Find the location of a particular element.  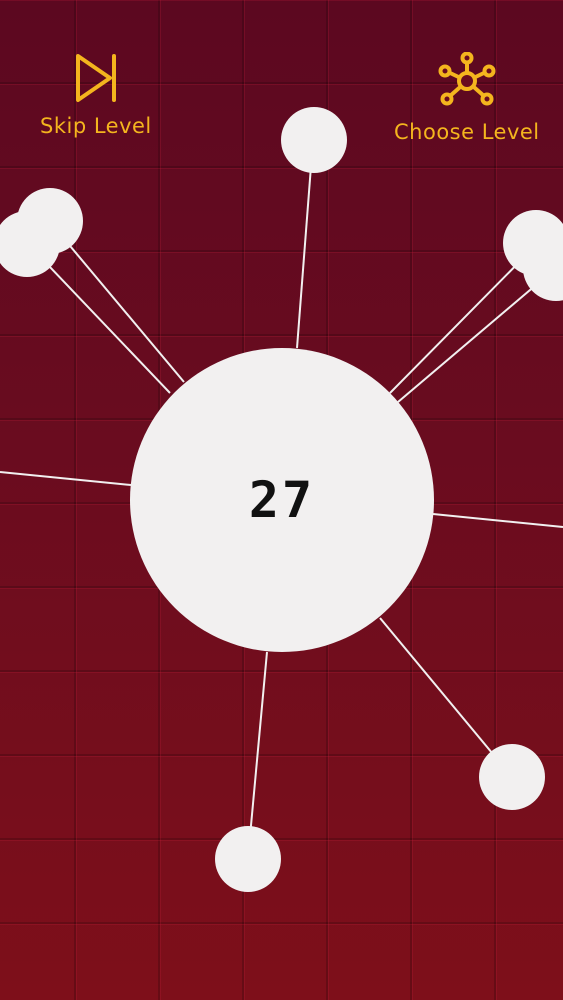

skip-level-label: Skip Level is located at coordinates (96, 126).